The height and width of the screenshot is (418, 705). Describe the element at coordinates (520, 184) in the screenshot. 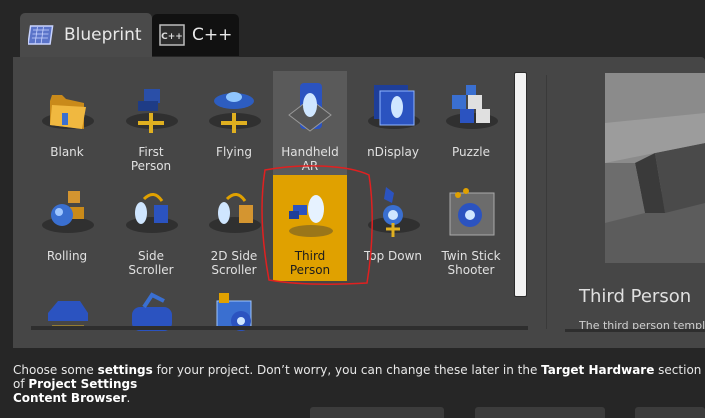

I see `vertical-scrollbar` at that location.